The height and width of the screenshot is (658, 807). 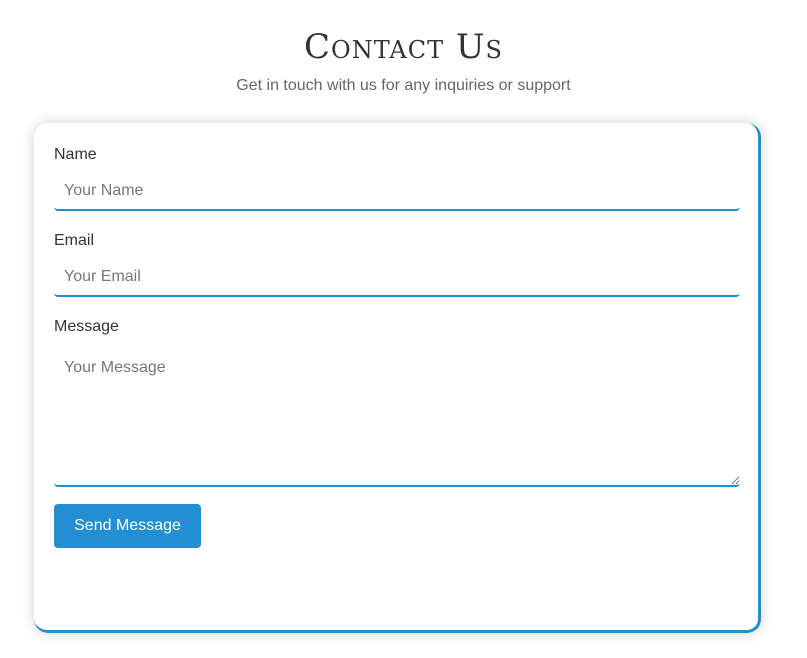 What do you see at coordinates (74, 240) in the screenshot?
I see `email-label: Email` at bounding box center [74, 240].